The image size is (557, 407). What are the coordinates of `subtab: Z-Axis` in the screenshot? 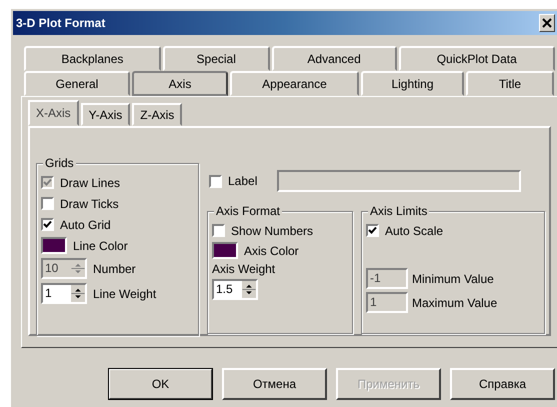 It's located at (157, 114).